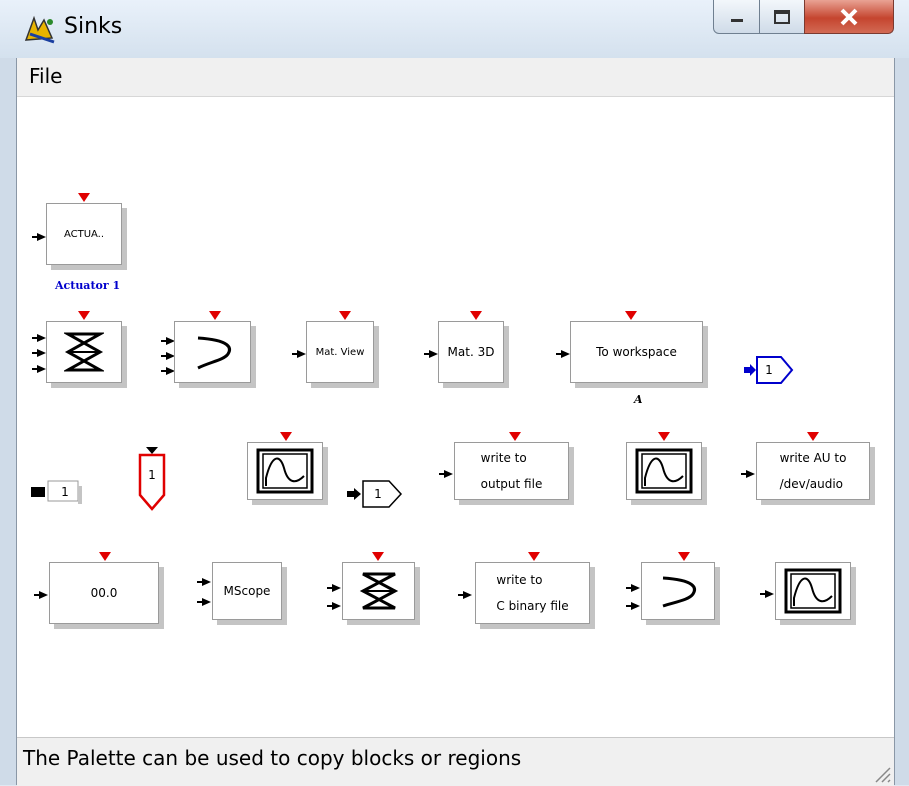  I want to click on block-caption: A, so click(638, 399).